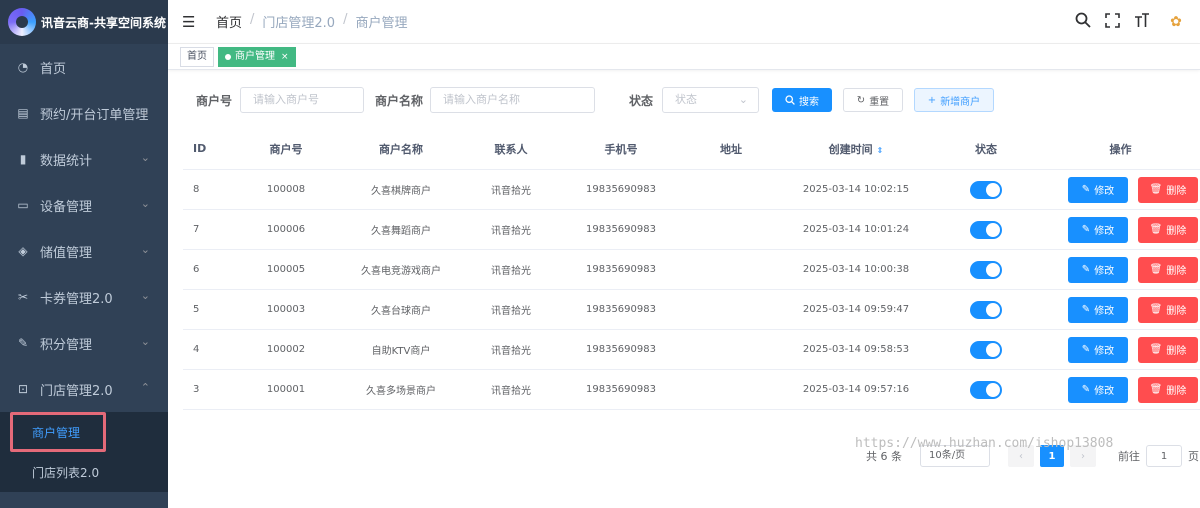 The height and width of the screenshot is (508, 1200). Describe the element at coordinates (743, 99) in the screenshot. I see `chevron-down-icon: ⌄` at that location.